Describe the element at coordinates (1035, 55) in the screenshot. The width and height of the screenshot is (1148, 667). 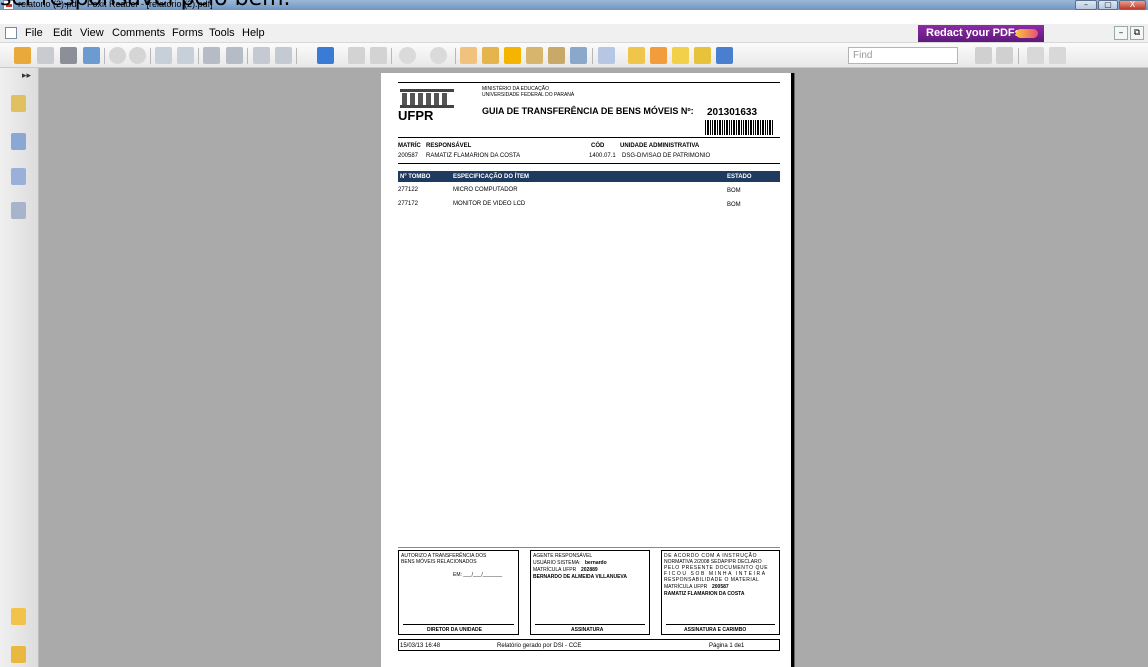
I see `page-view-icon` at that location.